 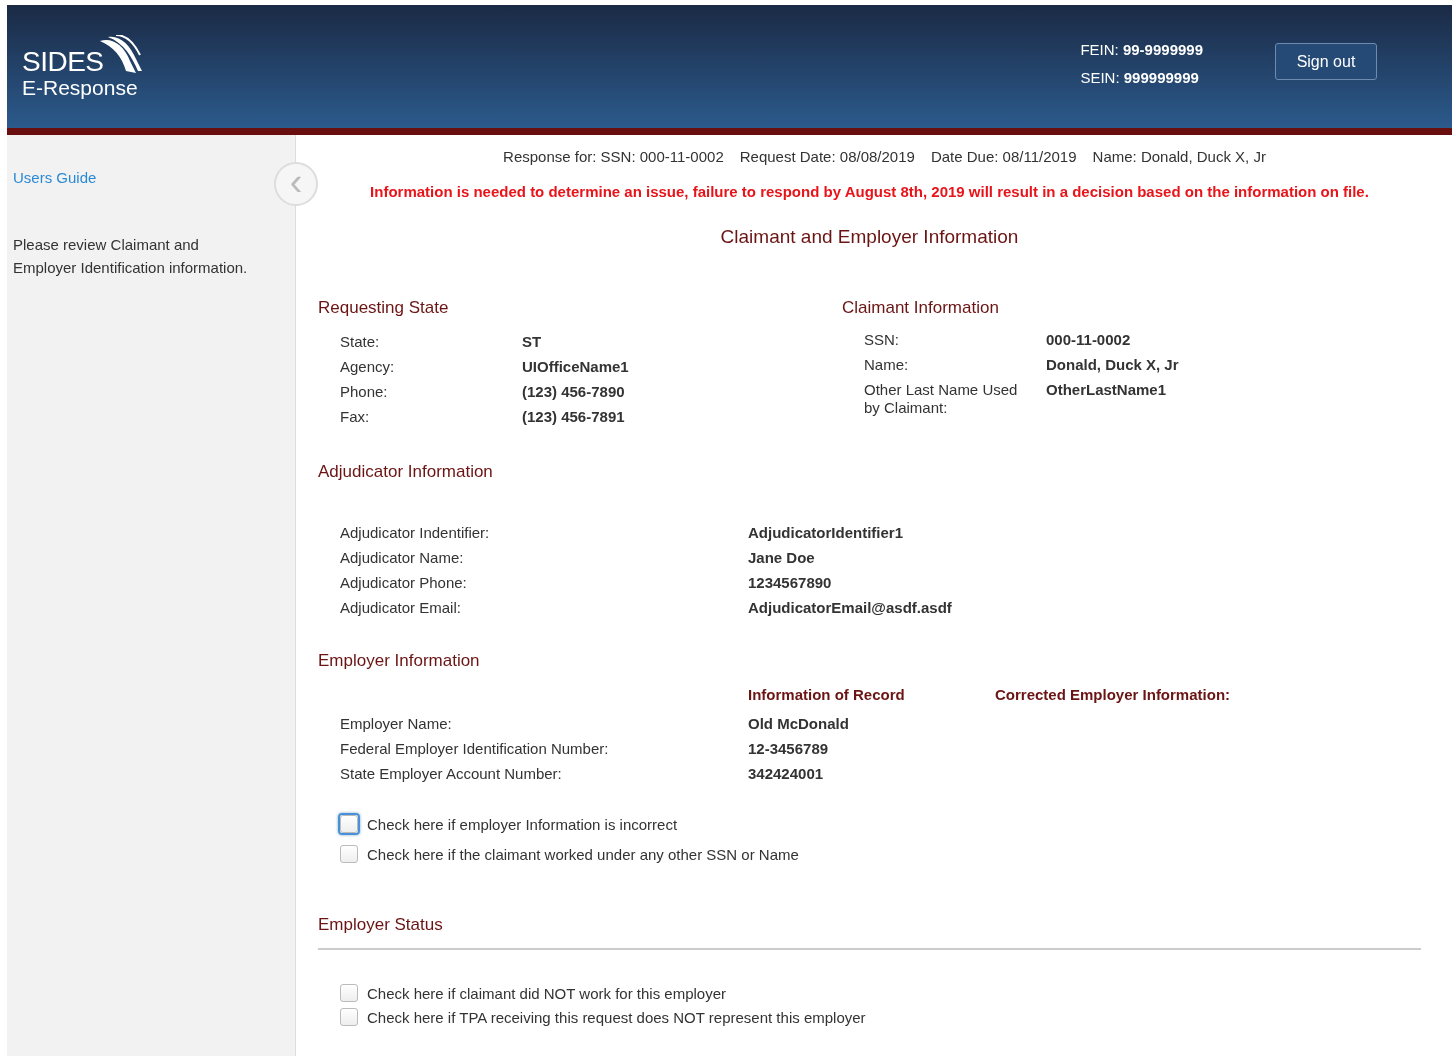 I want to click on summary-text: Request Date: 08/08/2019, so click(x=827, y=156).